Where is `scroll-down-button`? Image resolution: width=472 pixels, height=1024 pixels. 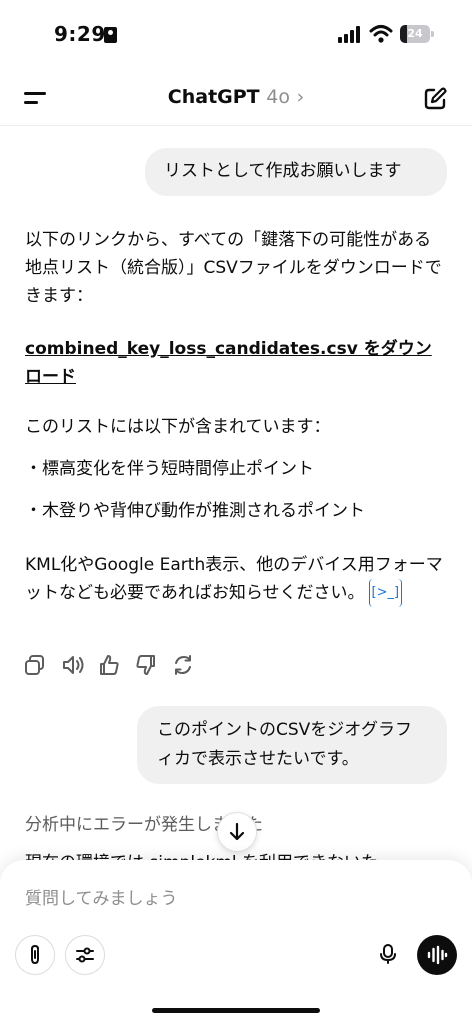 scroll-down-button is located at coordinates (237, 832).